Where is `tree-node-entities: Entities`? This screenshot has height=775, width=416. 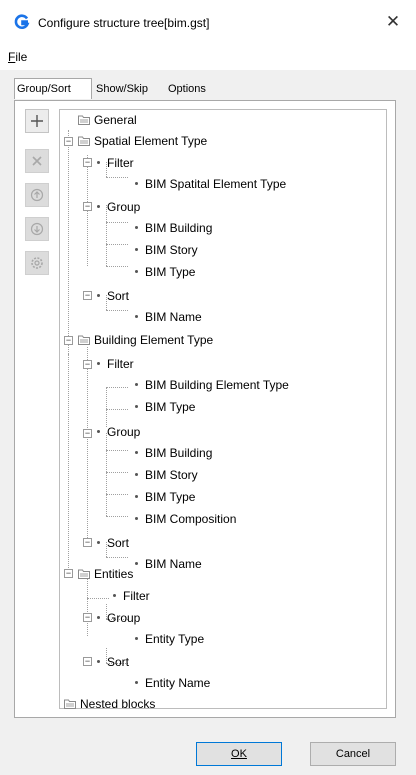 tree-node-entities: Entities is located at coordinates (105, 574).